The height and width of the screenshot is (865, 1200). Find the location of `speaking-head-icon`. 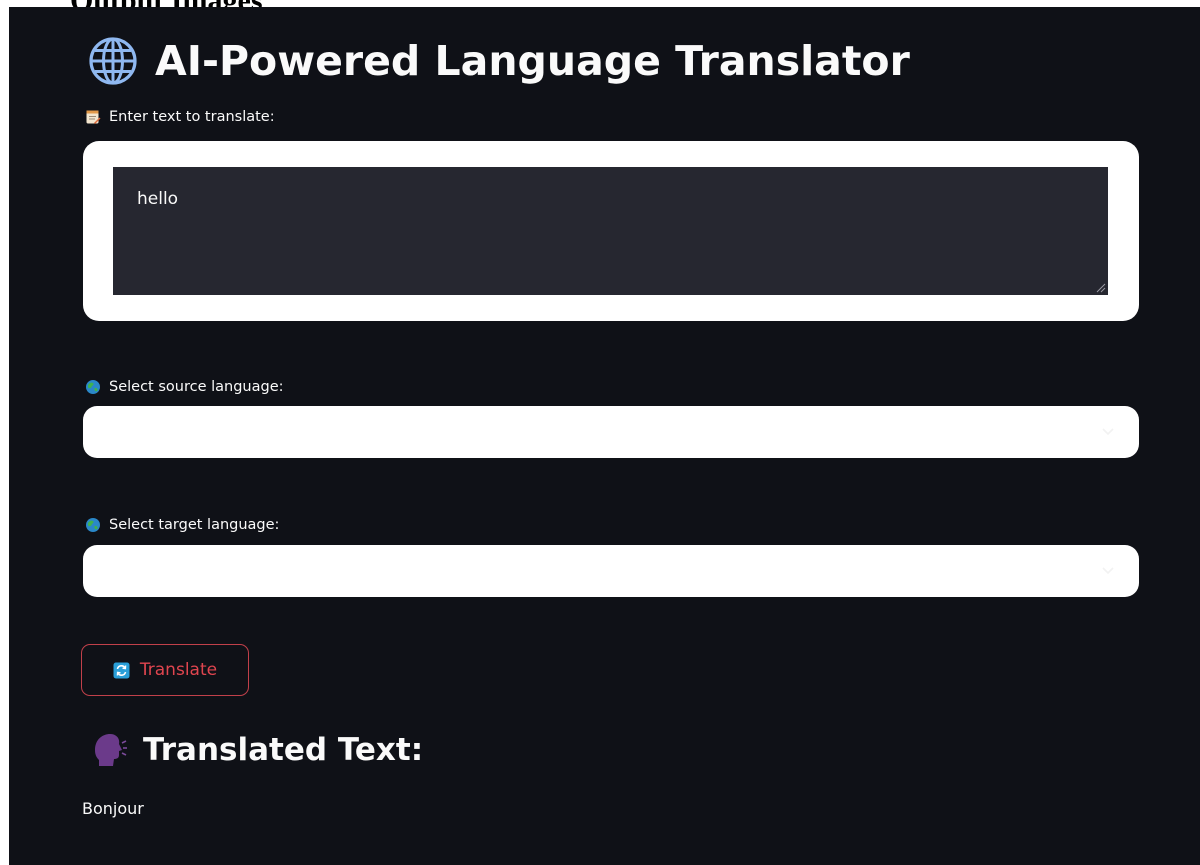

speaking-head-icon is located at coordinates (111, 750).